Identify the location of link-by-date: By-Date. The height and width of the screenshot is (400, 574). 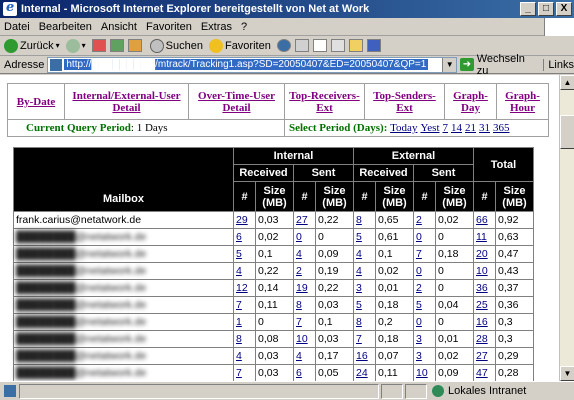
(36, 102).